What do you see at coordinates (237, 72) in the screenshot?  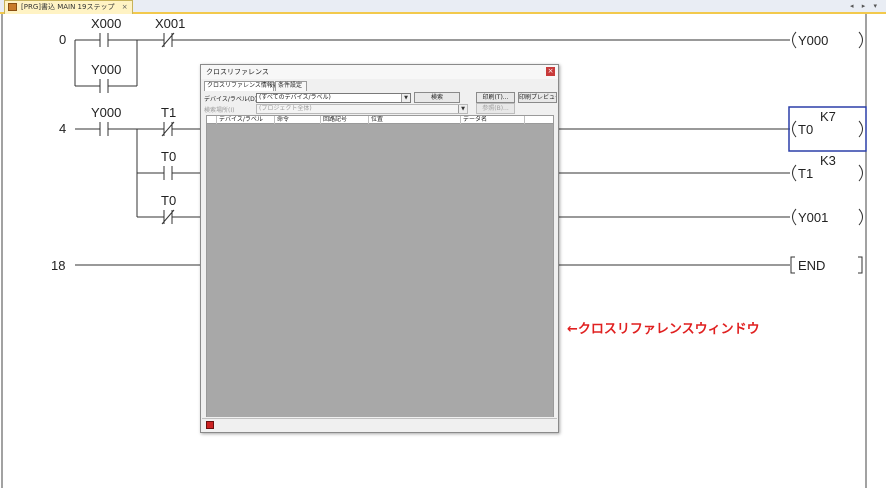 I see `window-title: クロスリファレンス` at bounding box center [237, 72].